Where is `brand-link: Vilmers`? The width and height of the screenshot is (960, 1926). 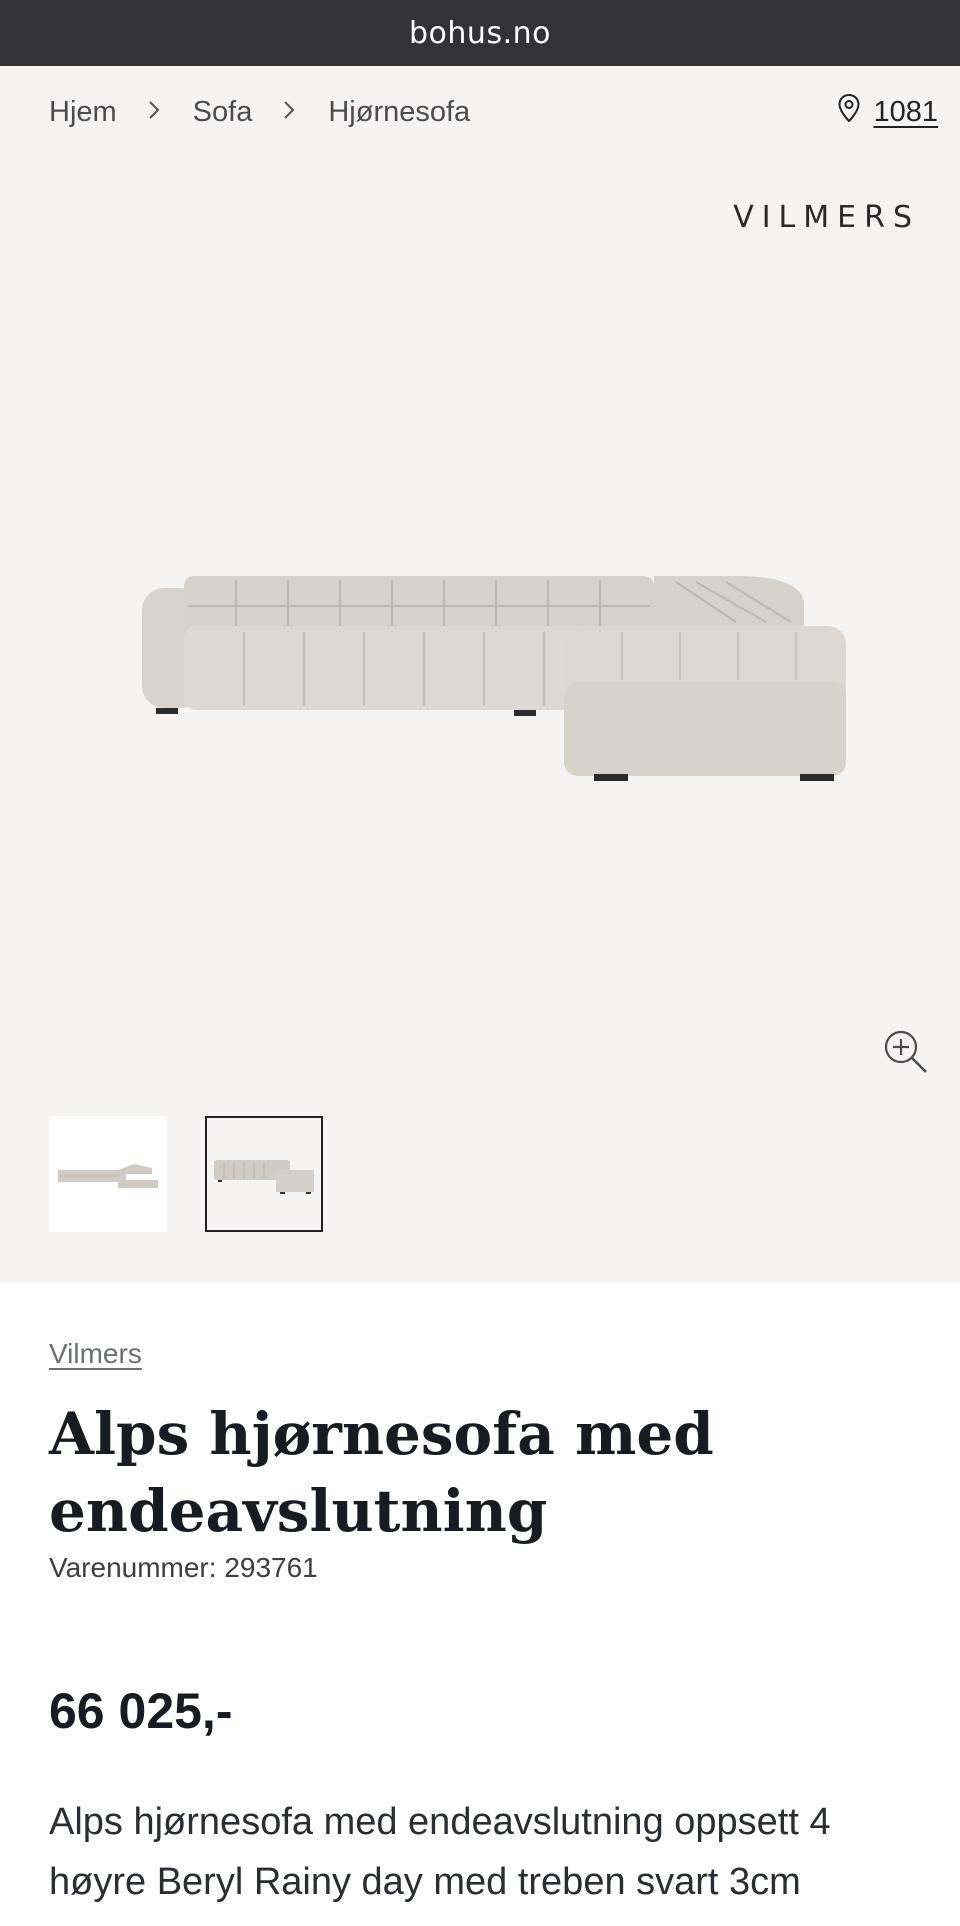 brand-link: Vilmers is located at coordinates (95, 1354).